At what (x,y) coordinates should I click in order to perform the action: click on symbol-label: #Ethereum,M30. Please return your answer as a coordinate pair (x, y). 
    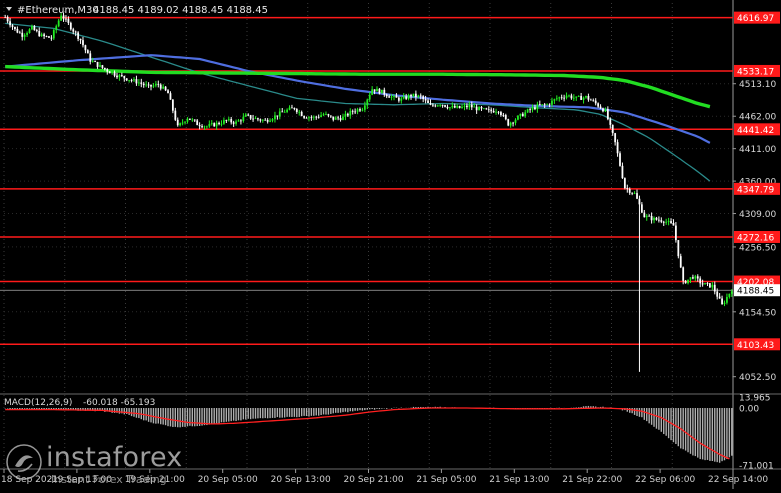
    Looking at the image, I should click on (58, 10).